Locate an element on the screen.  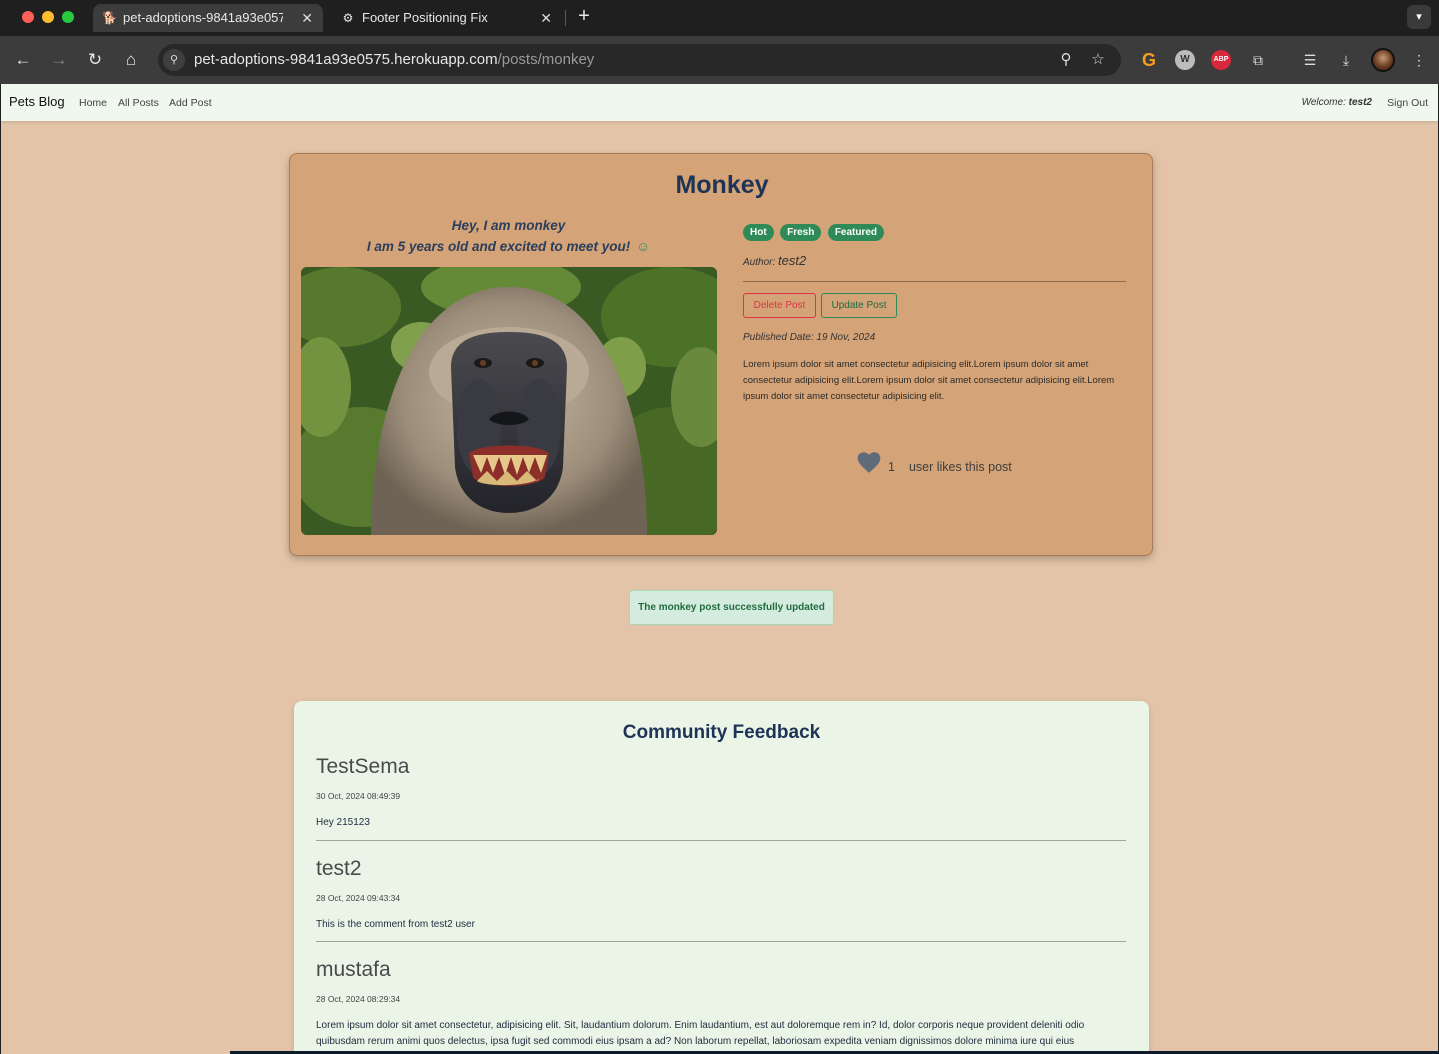
published-date: Published Date: 19 Nov, 2024 is located at coordinates (809, 337).